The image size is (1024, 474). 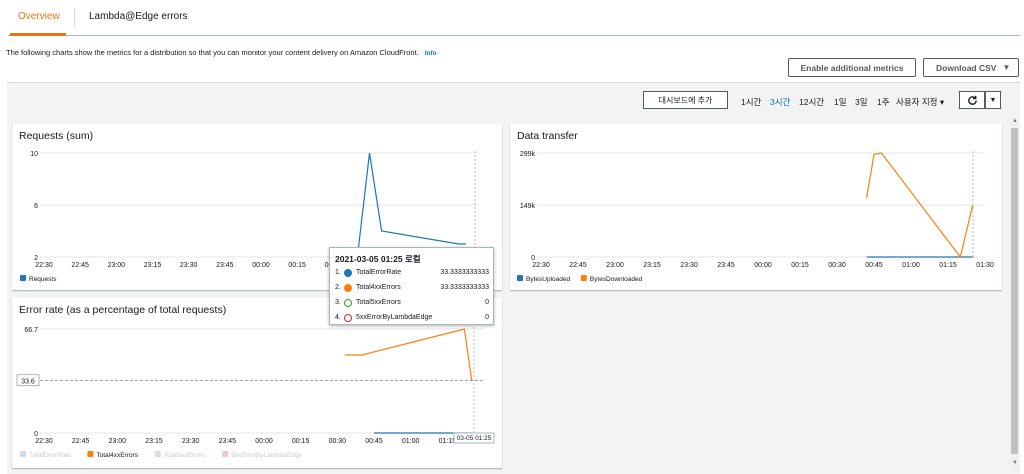 I want to click on tooltip-series-label: Total5xxErrors, so click(x=378, y=302).